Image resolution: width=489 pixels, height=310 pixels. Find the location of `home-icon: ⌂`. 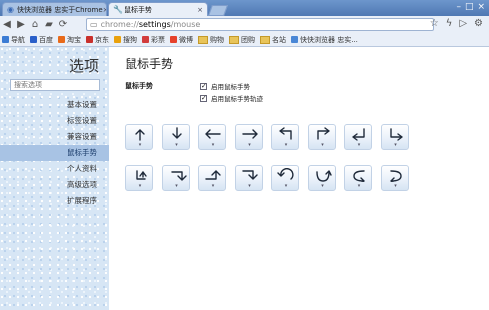

home-icon: ⌂ is located at coordinates (35, 25).